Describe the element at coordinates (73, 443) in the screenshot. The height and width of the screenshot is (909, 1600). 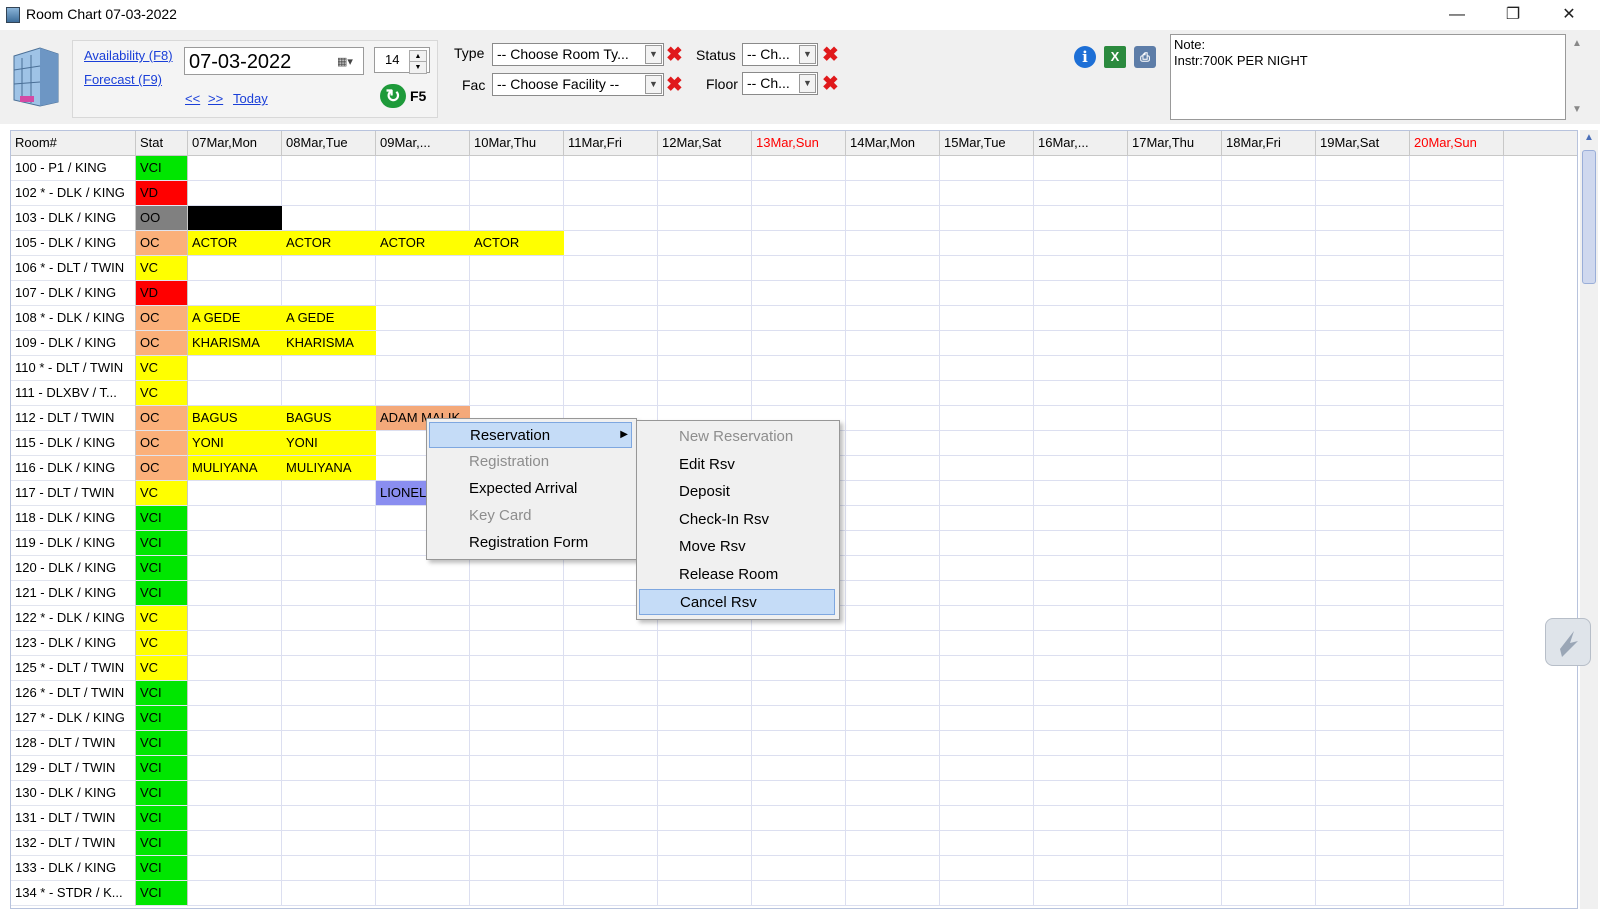
I see `room-cell: 115 - DLK / KING` at that location.